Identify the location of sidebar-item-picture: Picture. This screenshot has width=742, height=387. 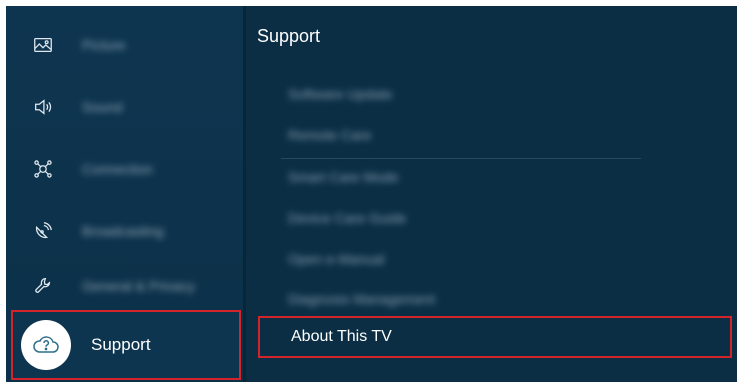
(124, 45).